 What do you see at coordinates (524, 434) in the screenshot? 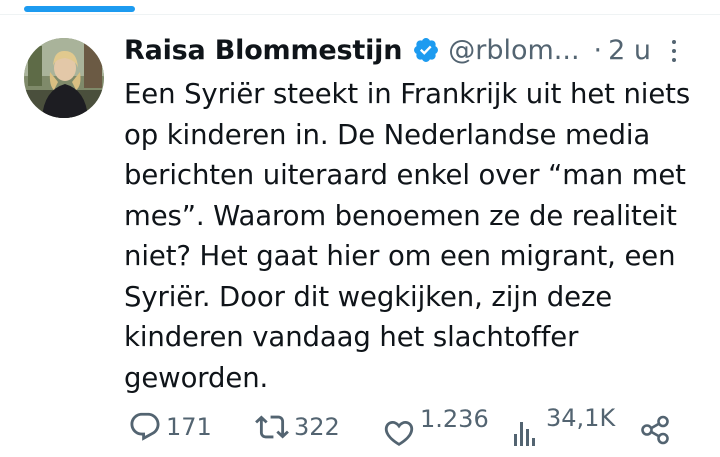
I see `views-icon` at bounding box center [524, 434].